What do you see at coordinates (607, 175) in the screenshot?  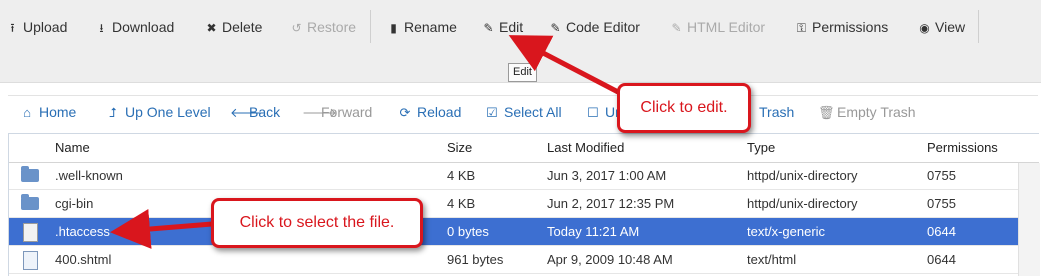 I see `file-modified: Jun 3, 2017 1:00 AM` at bounding box center [607, 175].